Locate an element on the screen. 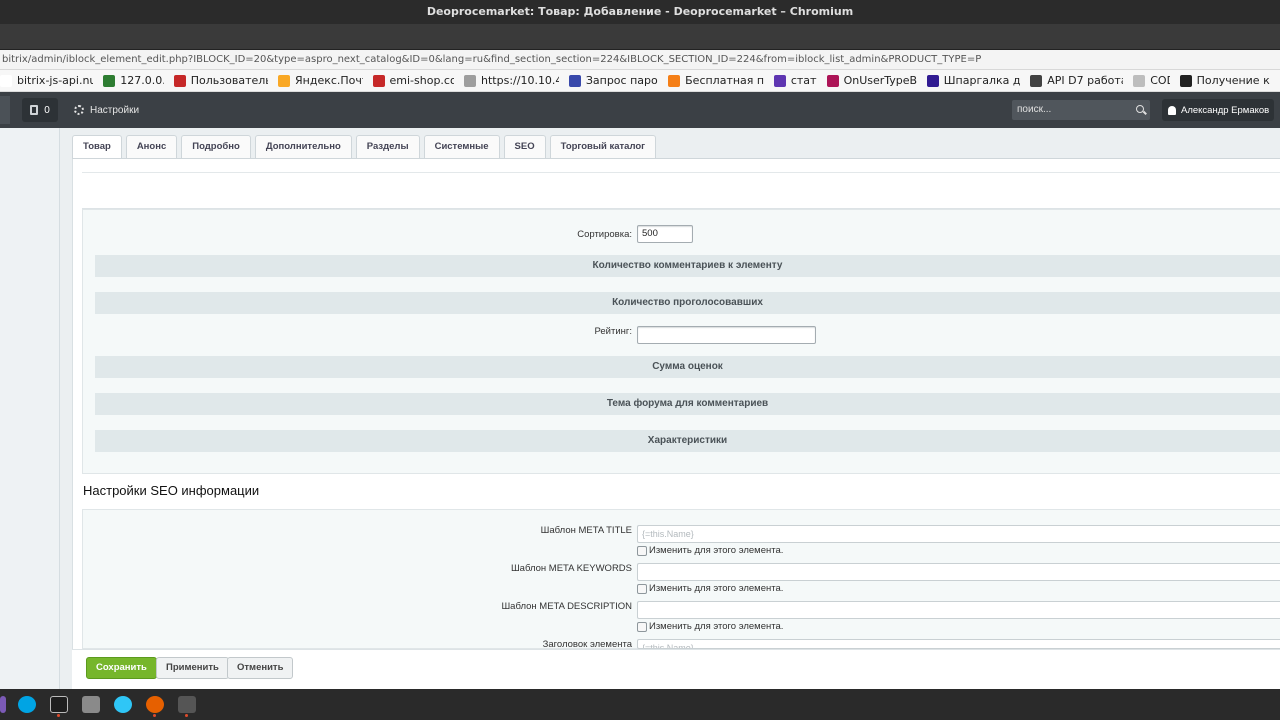  user-name: Александр Ермаков is located at coordinates (1225, 110).